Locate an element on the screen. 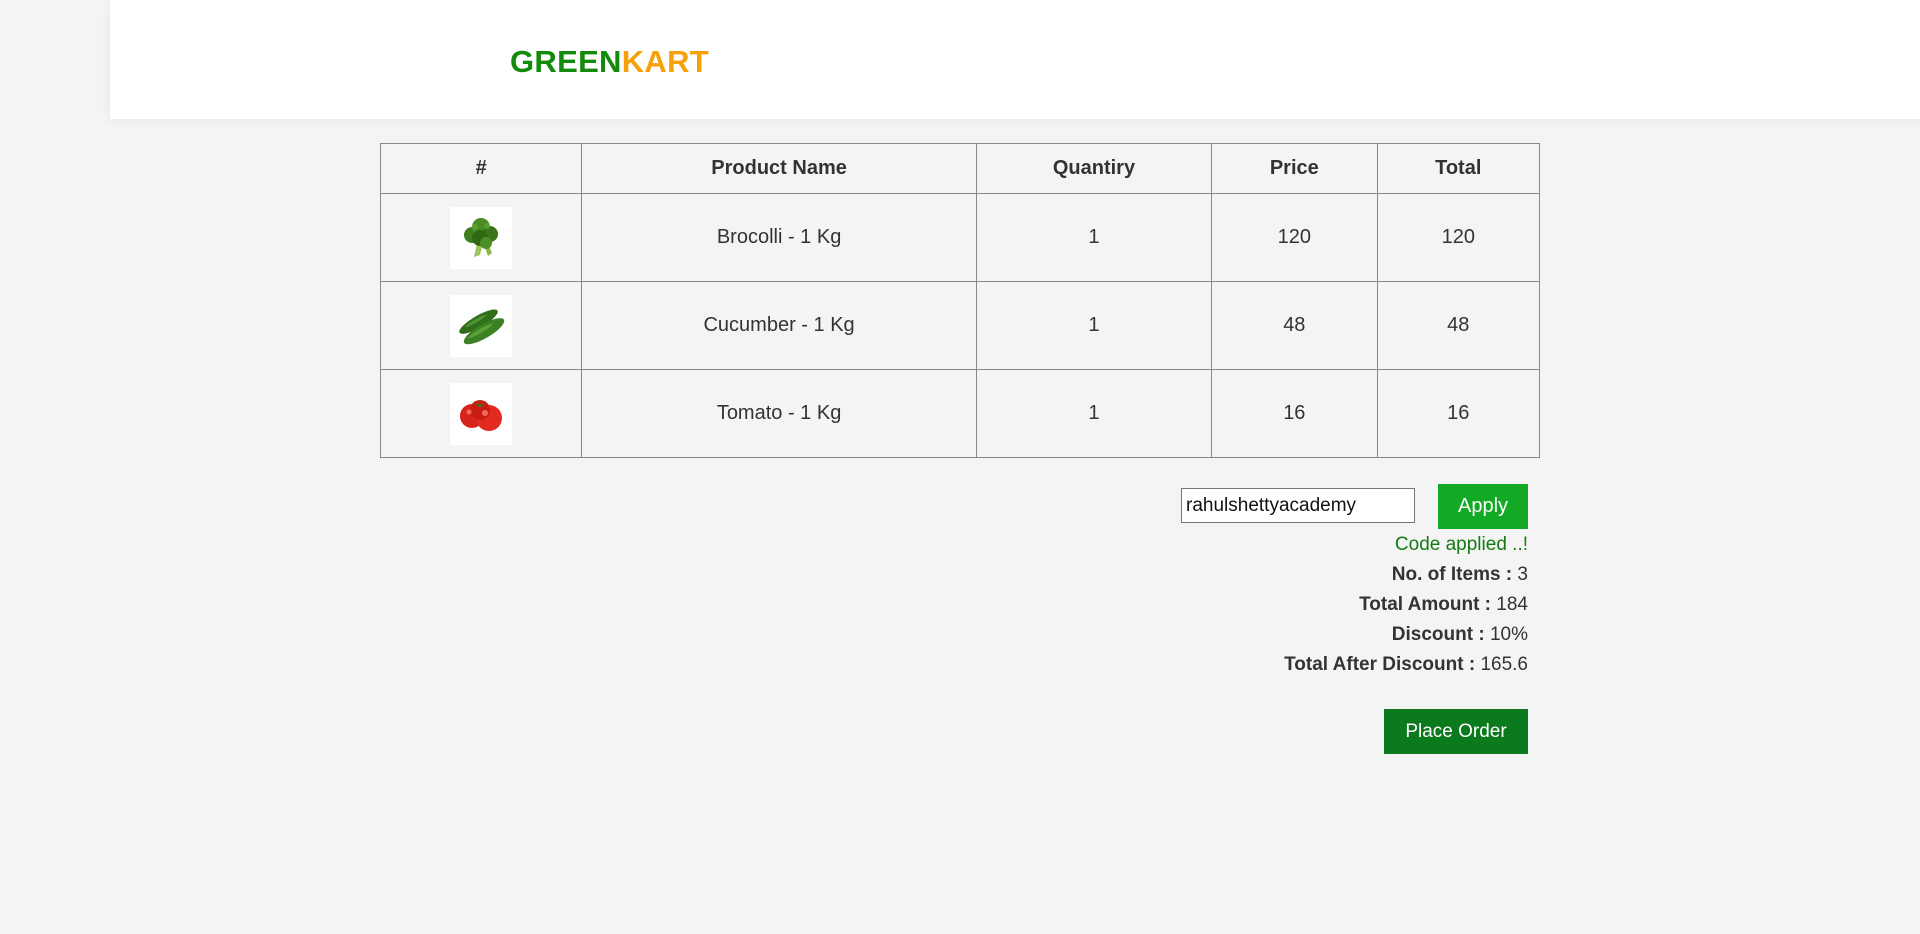 The width and height of the screenshot is (1920, 934). place-order-button: Place Order is located at coordinates (1456, 731).